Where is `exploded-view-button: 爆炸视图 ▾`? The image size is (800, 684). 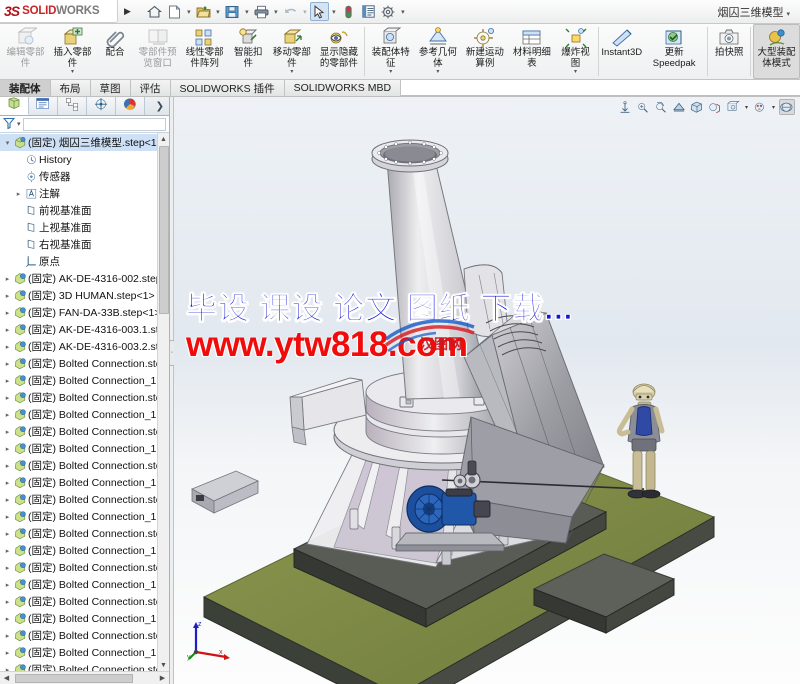
exploded-view-button: 爆炸视图 ▾ is located at coordinates (575, 51).